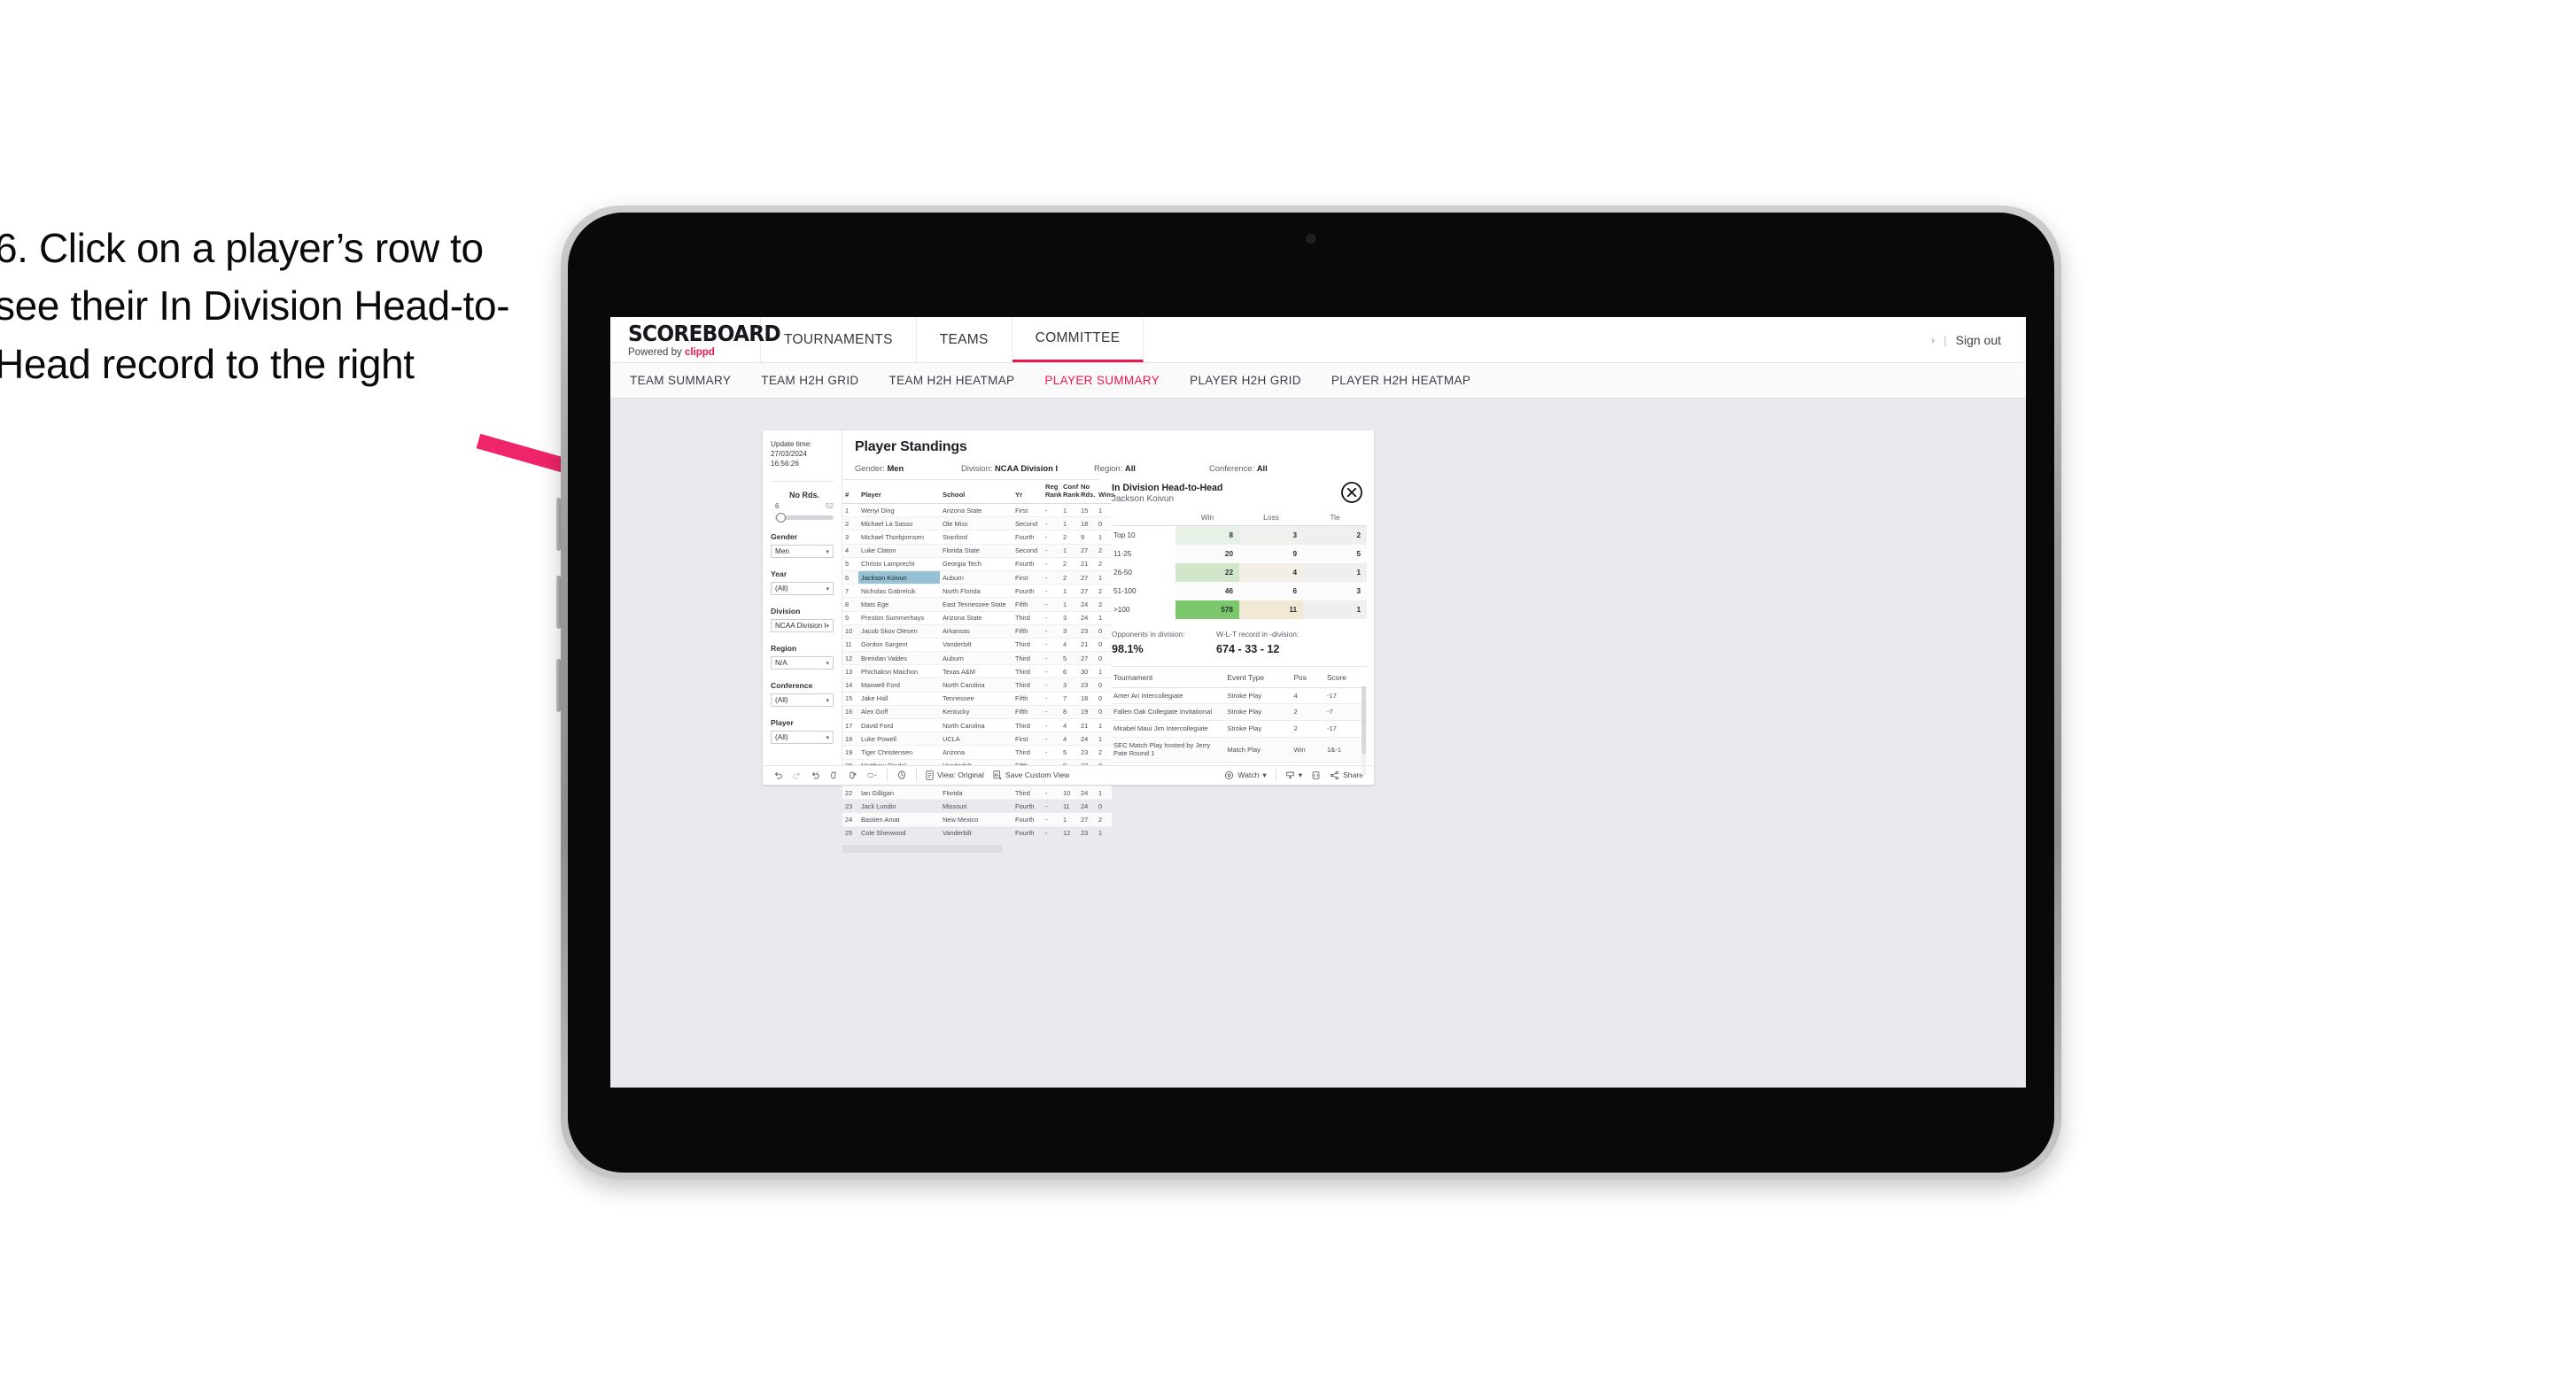 This screenshot has width=2576, height=1386. I want to click on cell-yr: Third, so click(1028, 725).